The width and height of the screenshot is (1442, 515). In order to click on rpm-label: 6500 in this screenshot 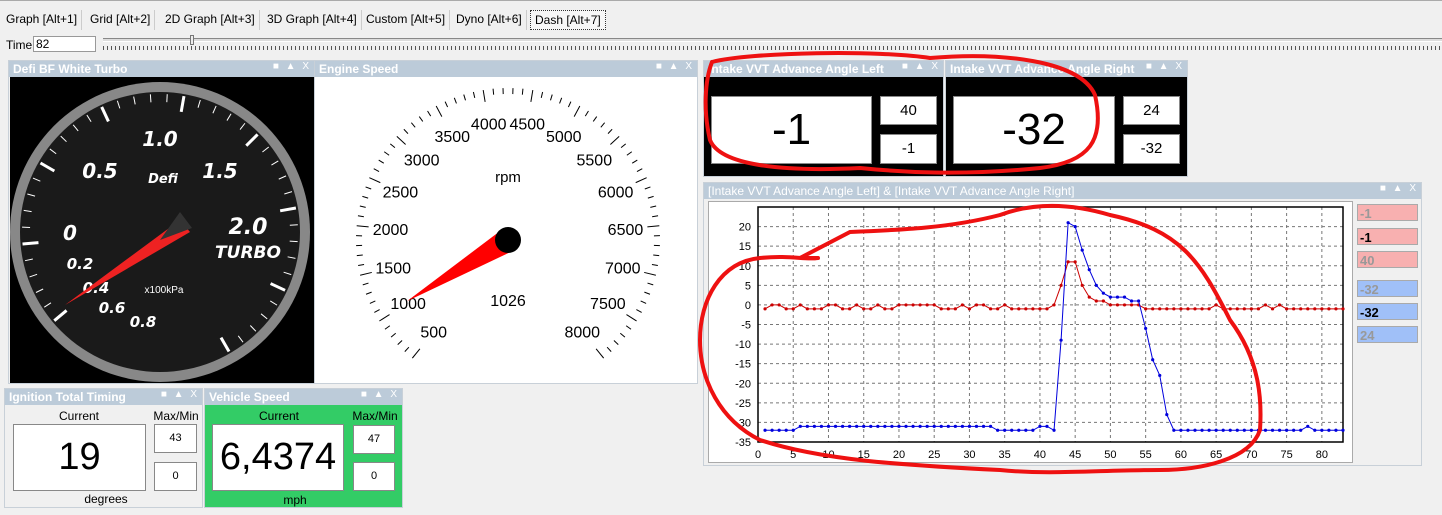, I will do `click(626, 230)`.